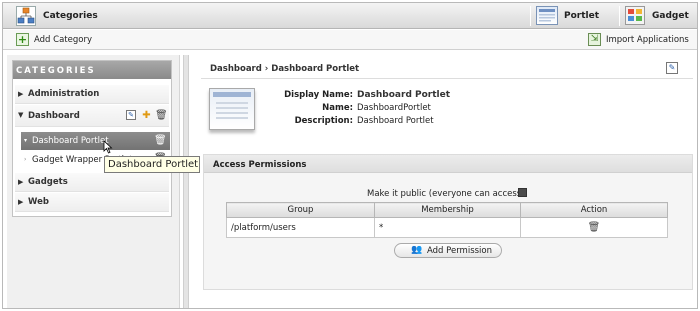  Describe the element at coordinates (547, 15) in the screenshot. I see `portlet-icon` at that location.